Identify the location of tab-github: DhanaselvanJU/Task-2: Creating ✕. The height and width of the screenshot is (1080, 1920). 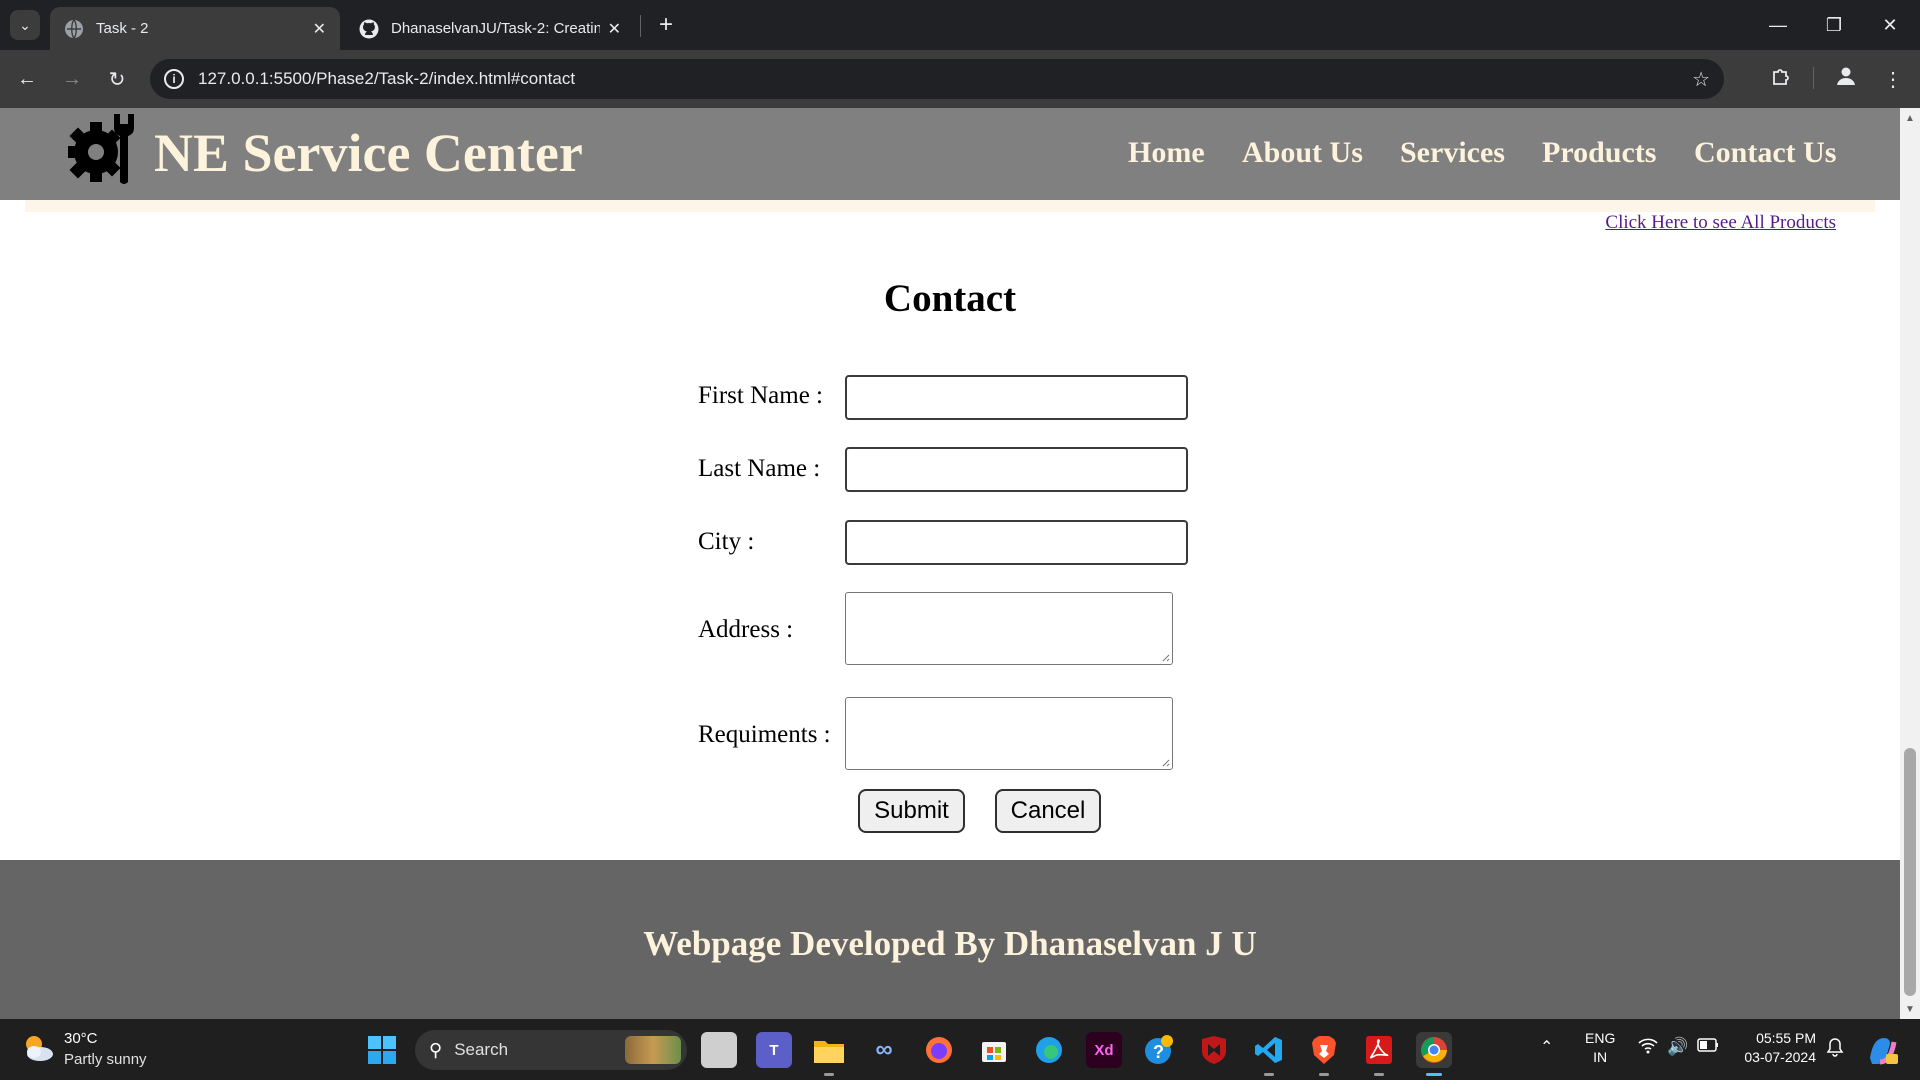
(490, 28).